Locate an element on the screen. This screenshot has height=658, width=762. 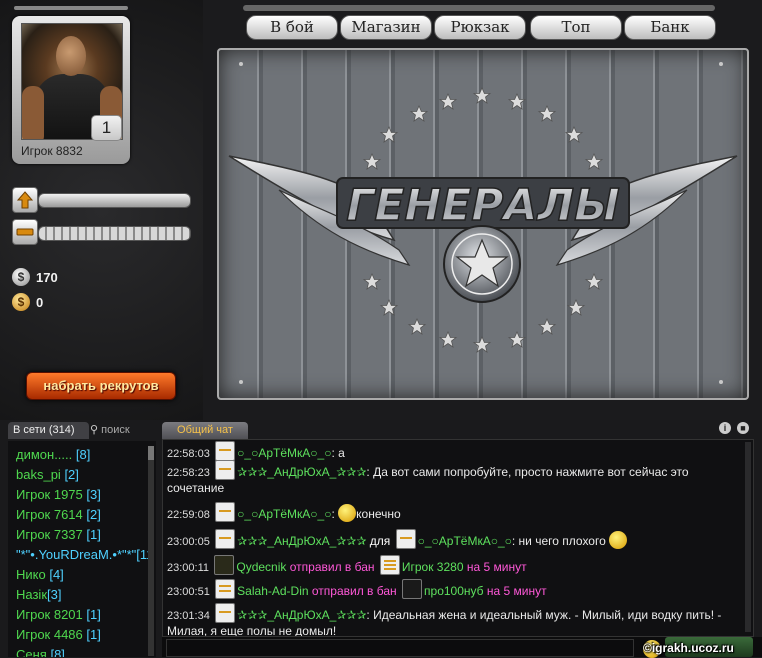
info-icon: i is located at coordinates (725, 428).